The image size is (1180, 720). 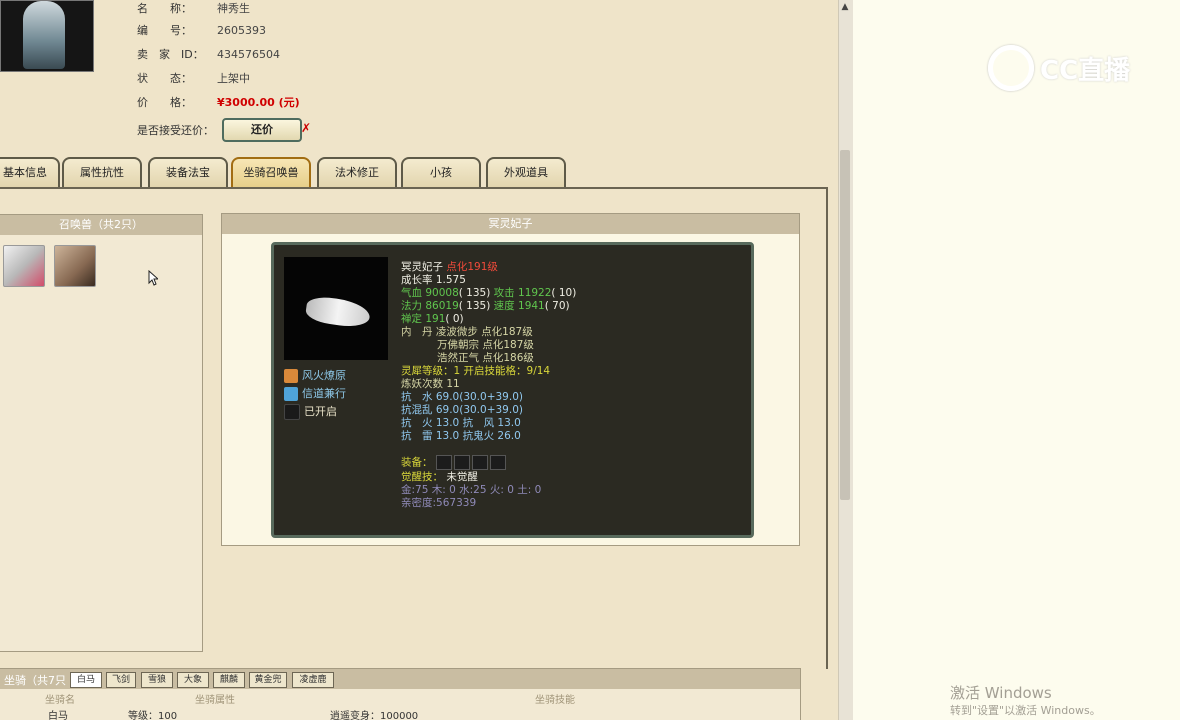 What do you see at coordinates (268, 680) in the screenshot?
I see `mount-tab: 黄金兜` at bounding box center [268, 680].